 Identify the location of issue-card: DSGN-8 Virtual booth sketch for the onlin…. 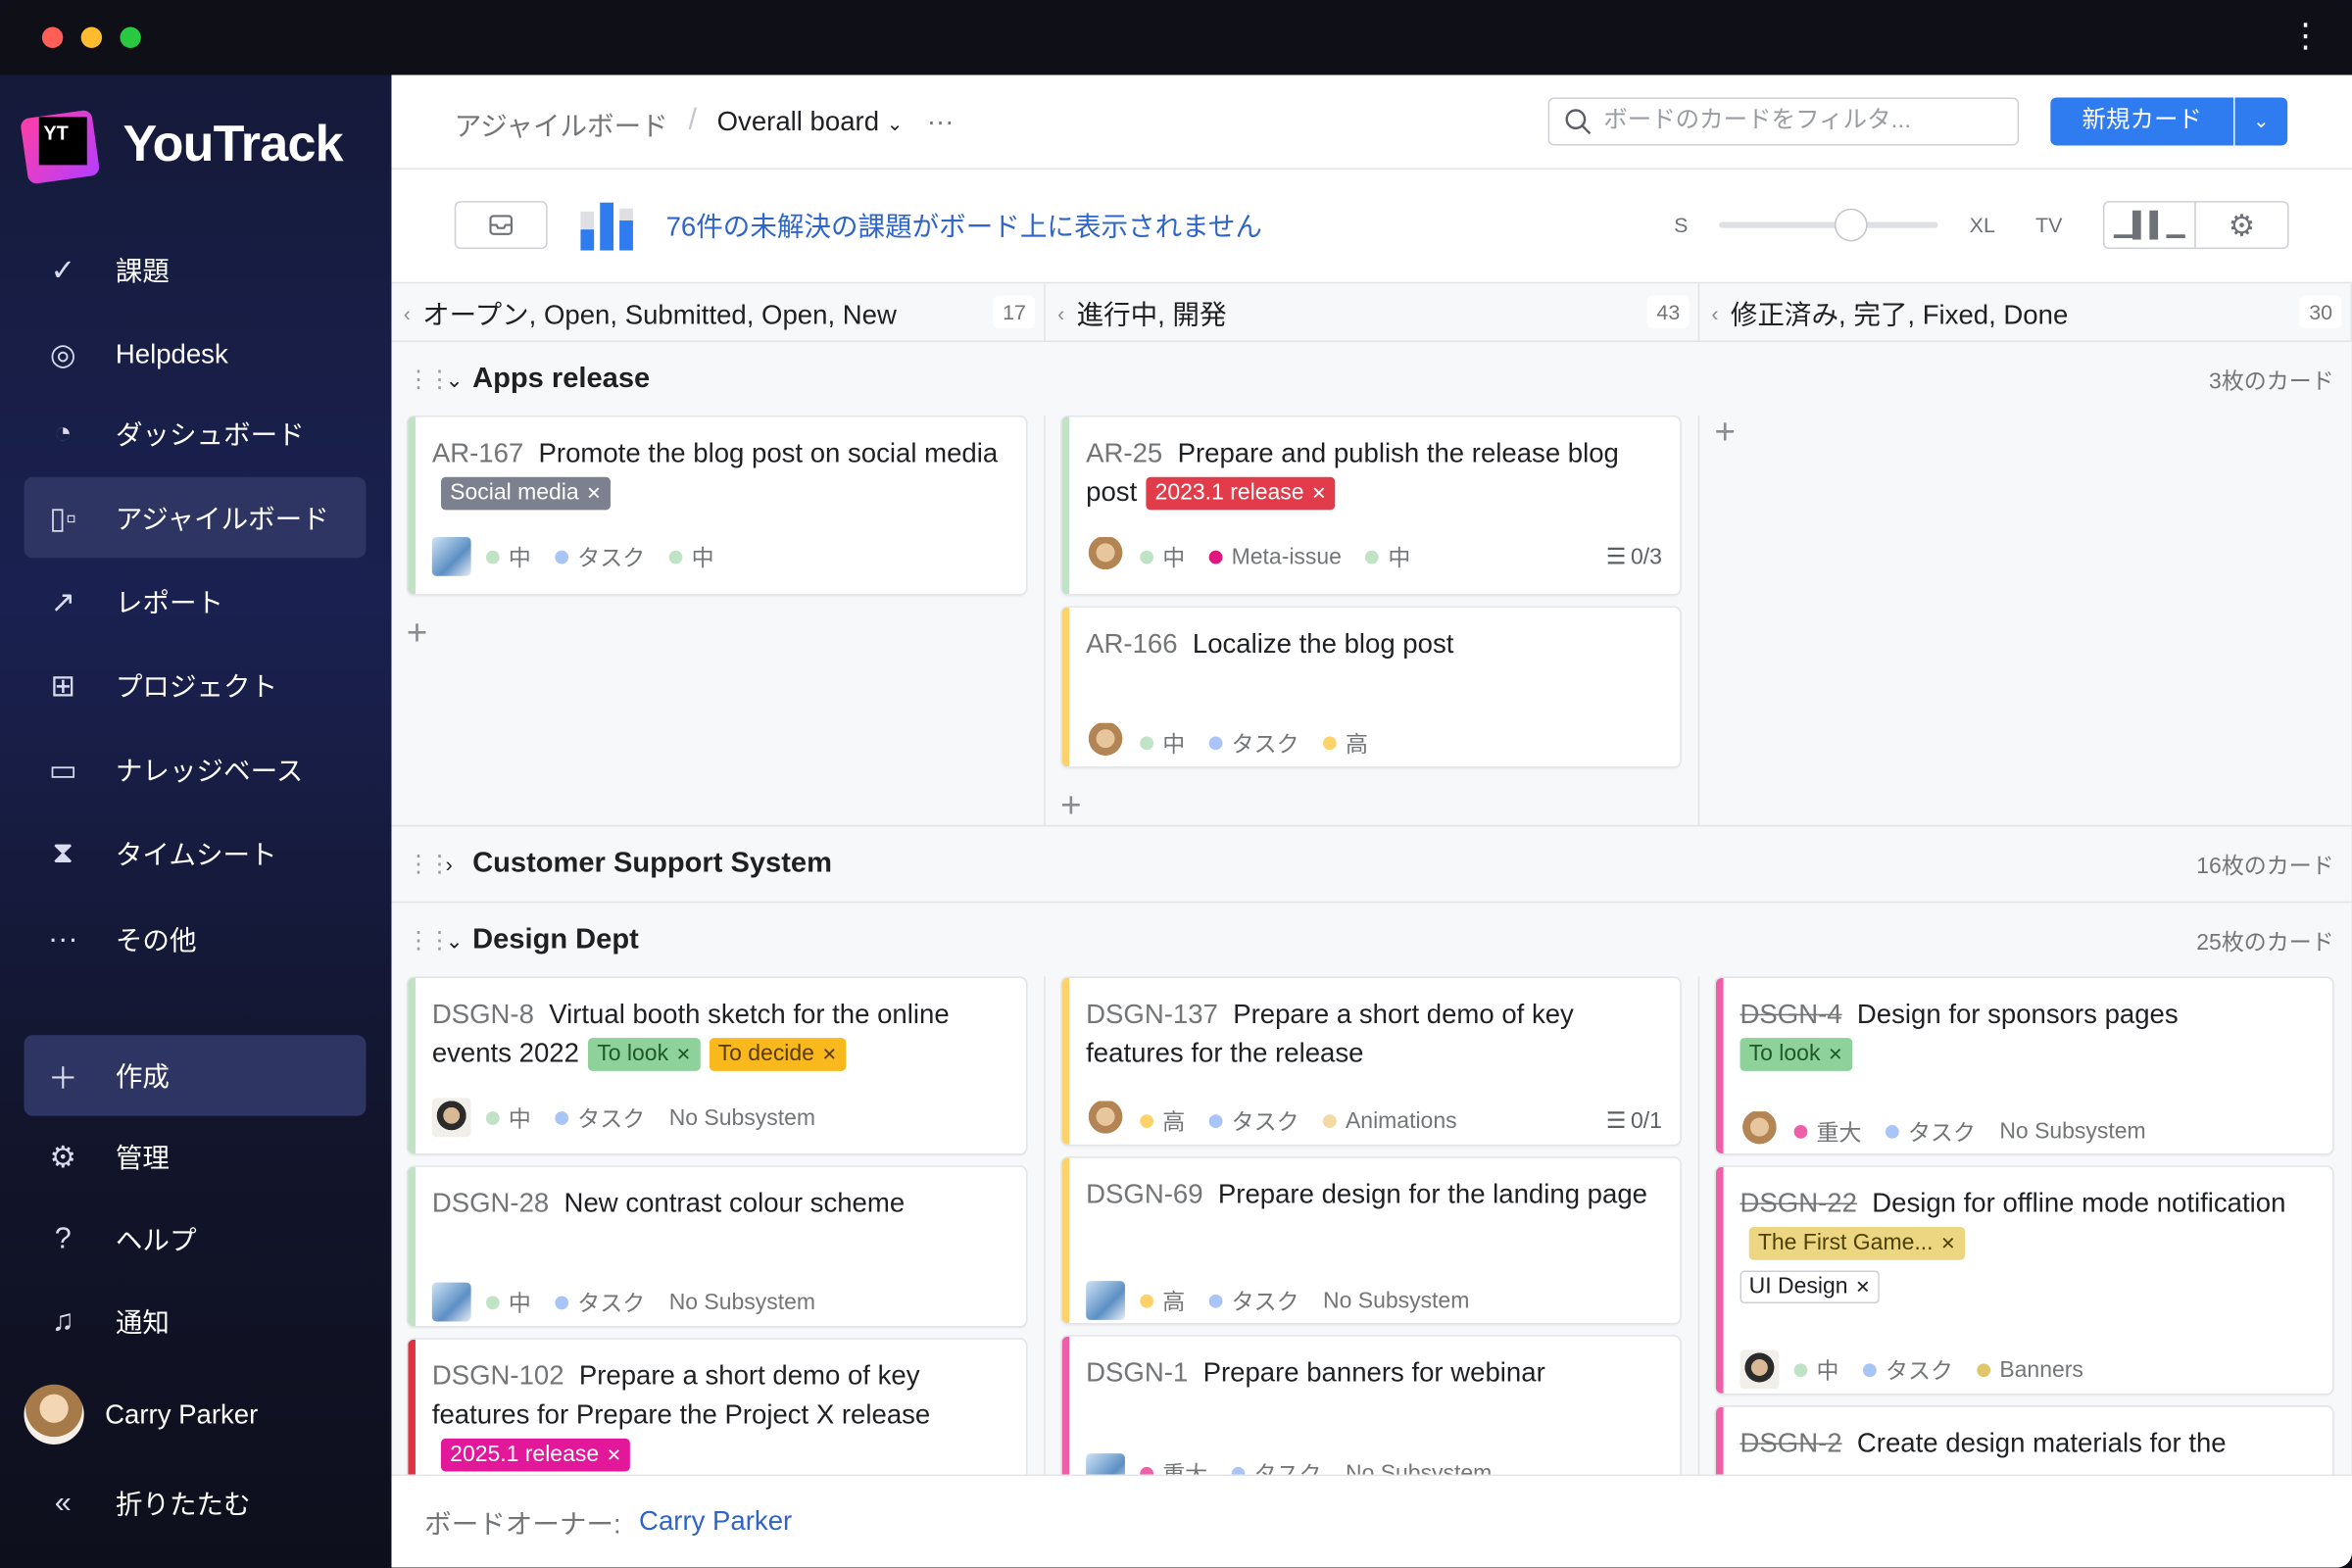
(717, 1065).